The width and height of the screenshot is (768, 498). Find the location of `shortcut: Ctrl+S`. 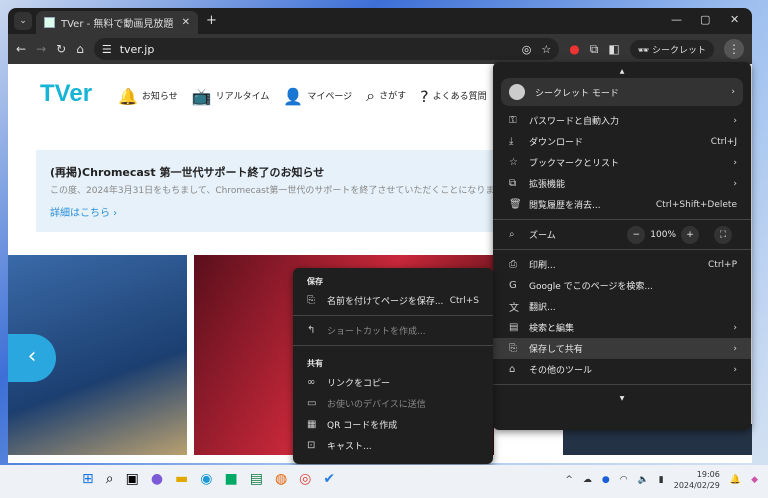

shortcut: Ctrl+S is located at coordinates (464, 300).